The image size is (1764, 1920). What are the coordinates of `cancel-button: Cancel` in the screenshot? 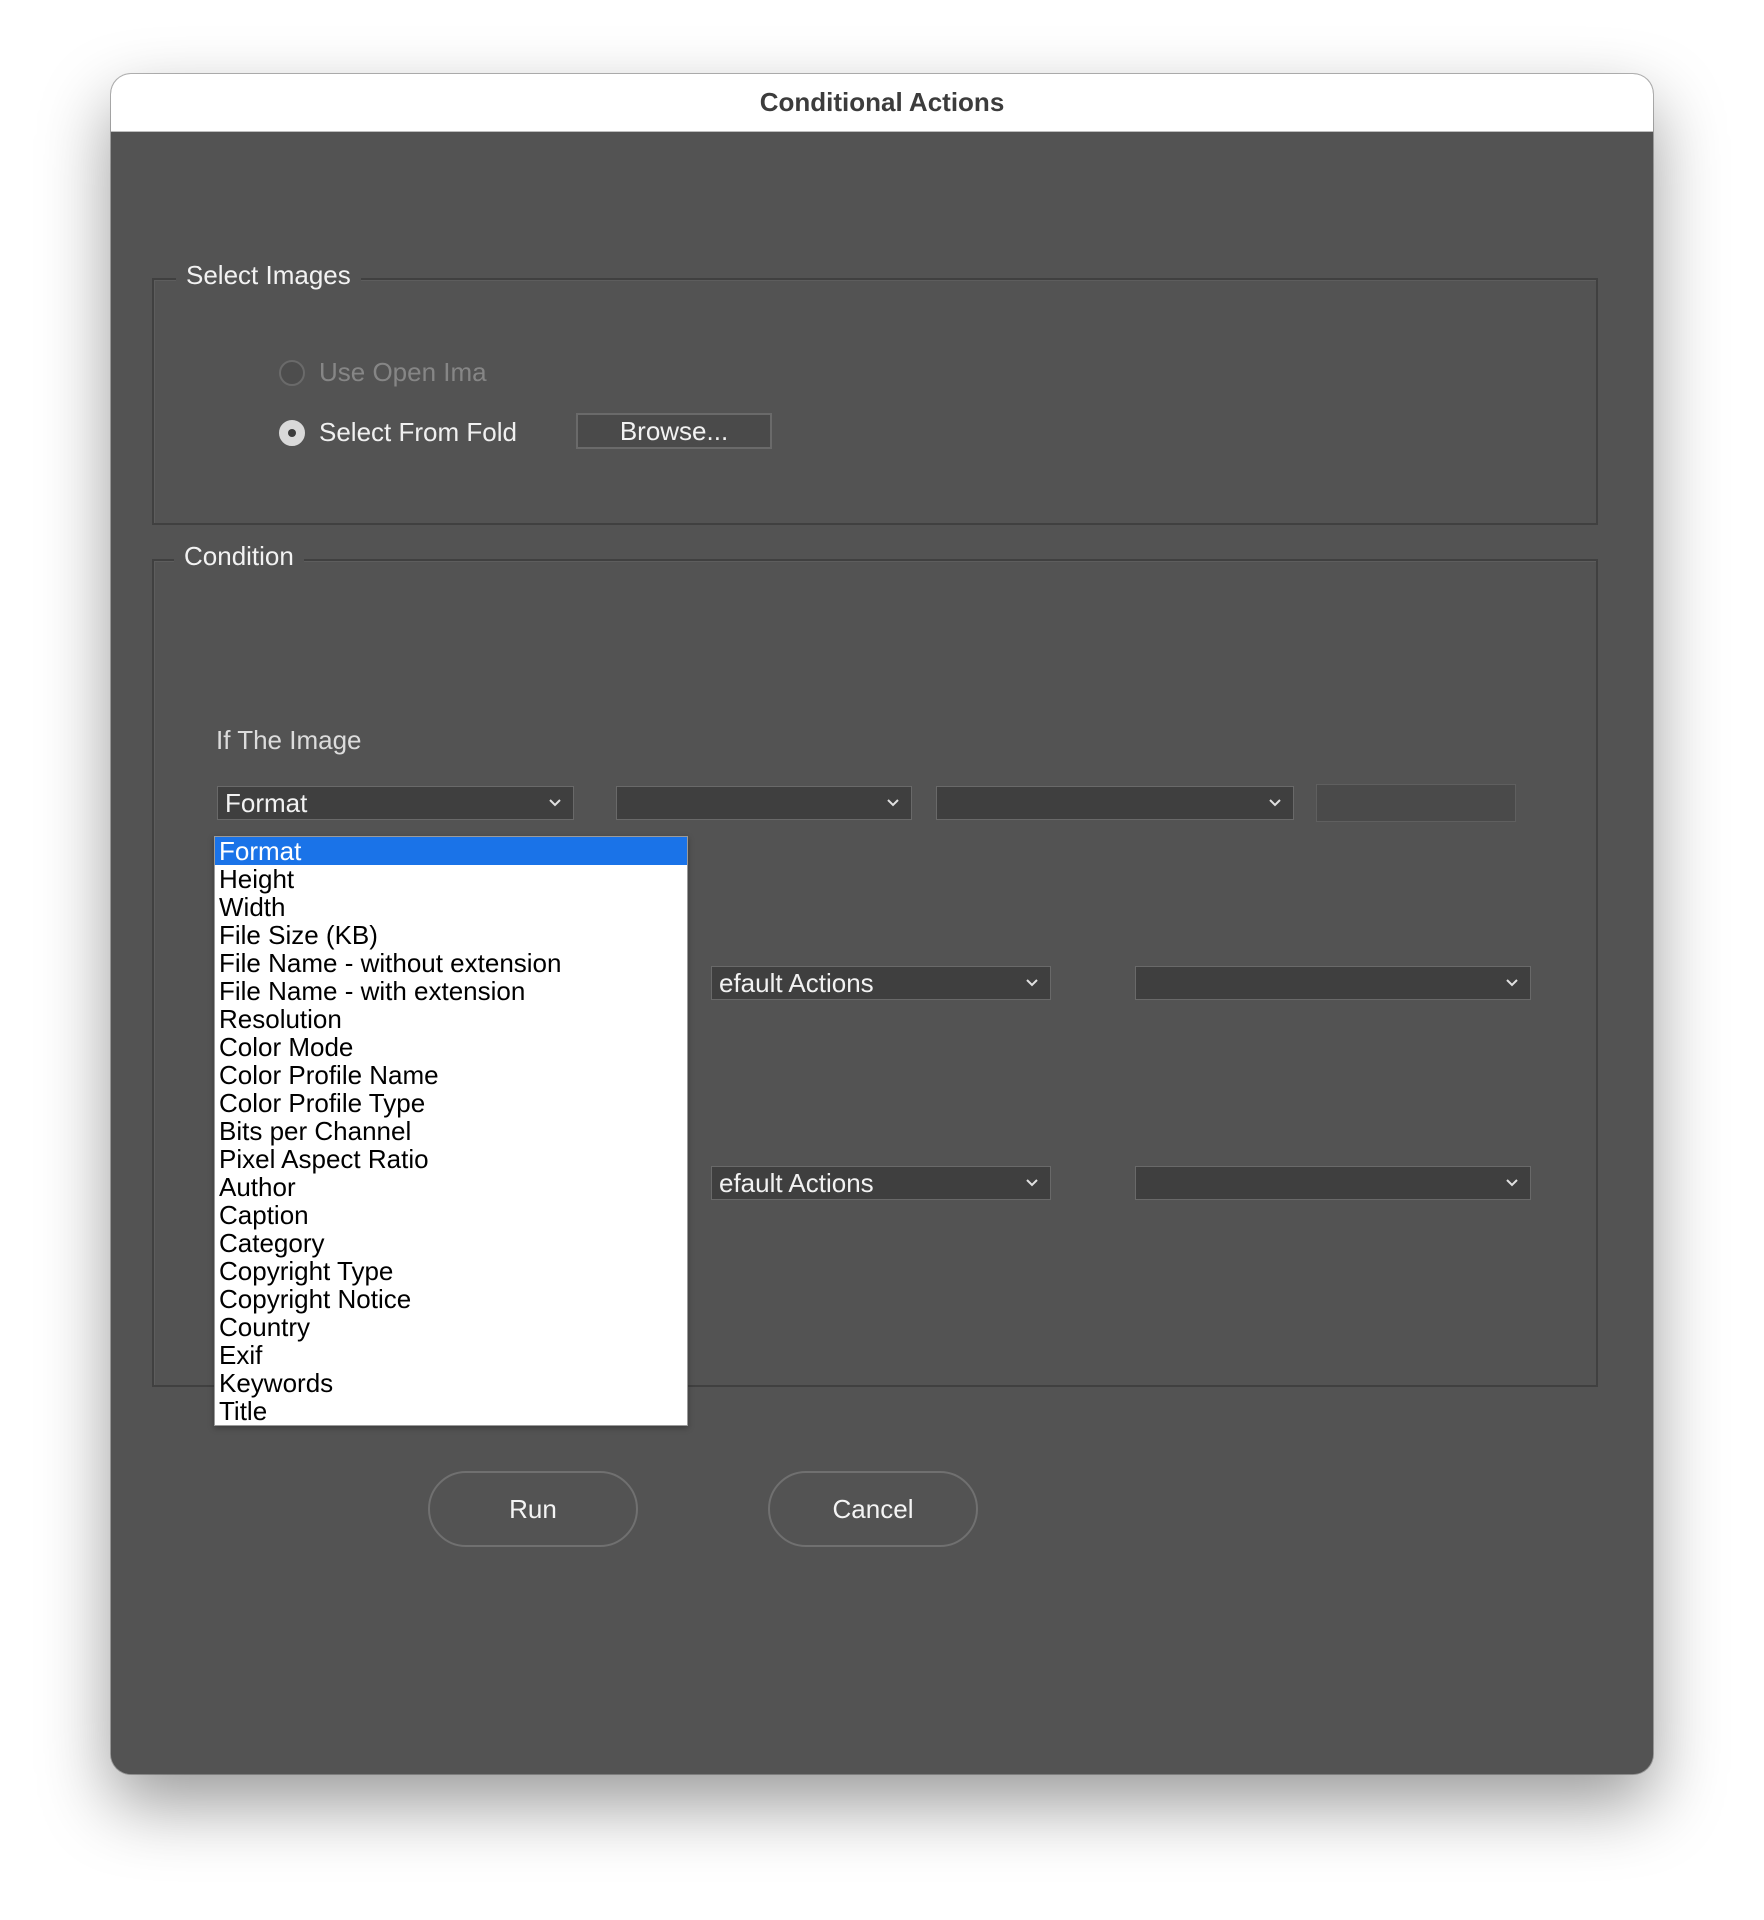 It's located at (873, 1509).